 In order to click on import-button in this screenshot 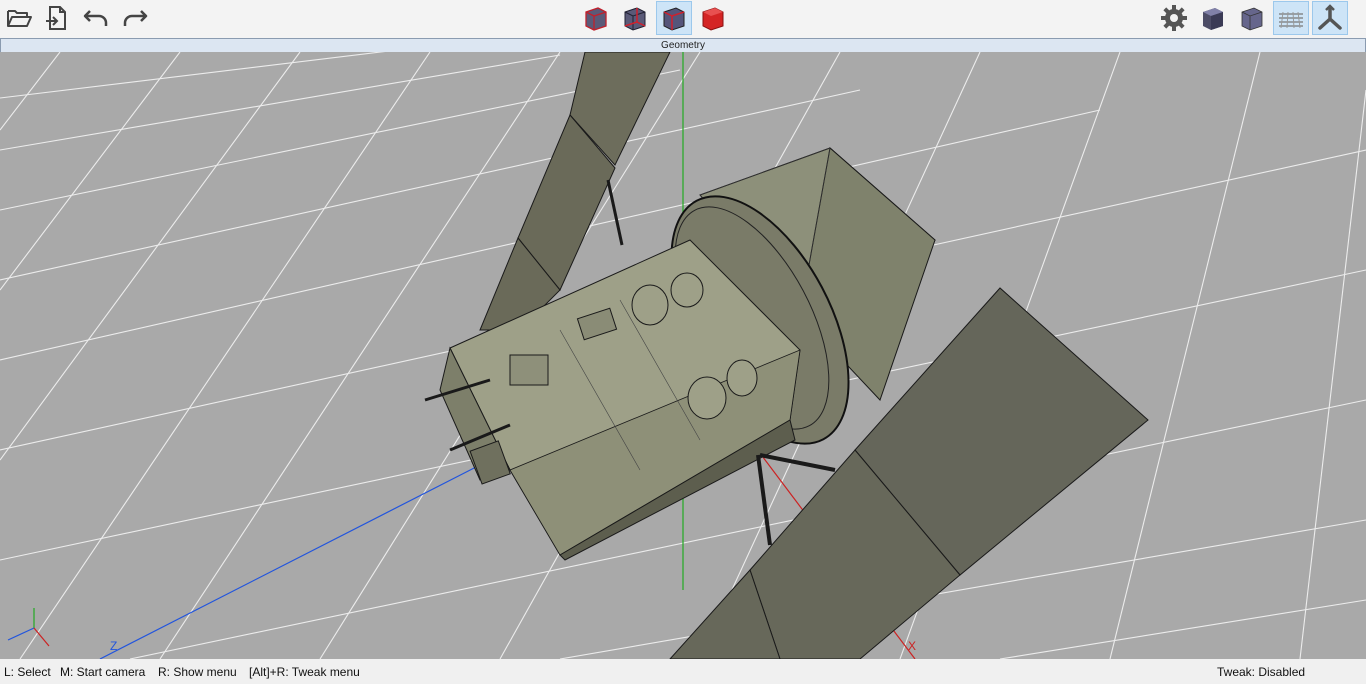, I will do `click(57, 18)`.